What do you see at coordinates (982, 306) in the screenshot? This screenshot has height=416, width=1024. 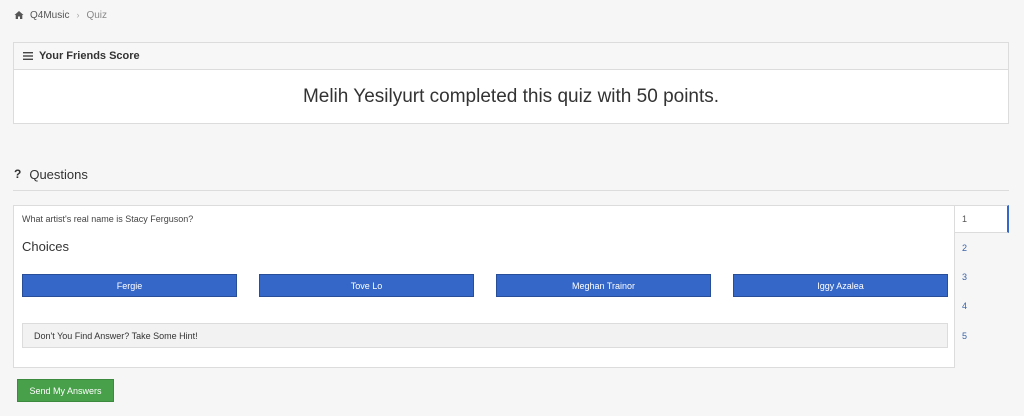 I see `question-tab-4: 4` at bounding box center [982, 306].